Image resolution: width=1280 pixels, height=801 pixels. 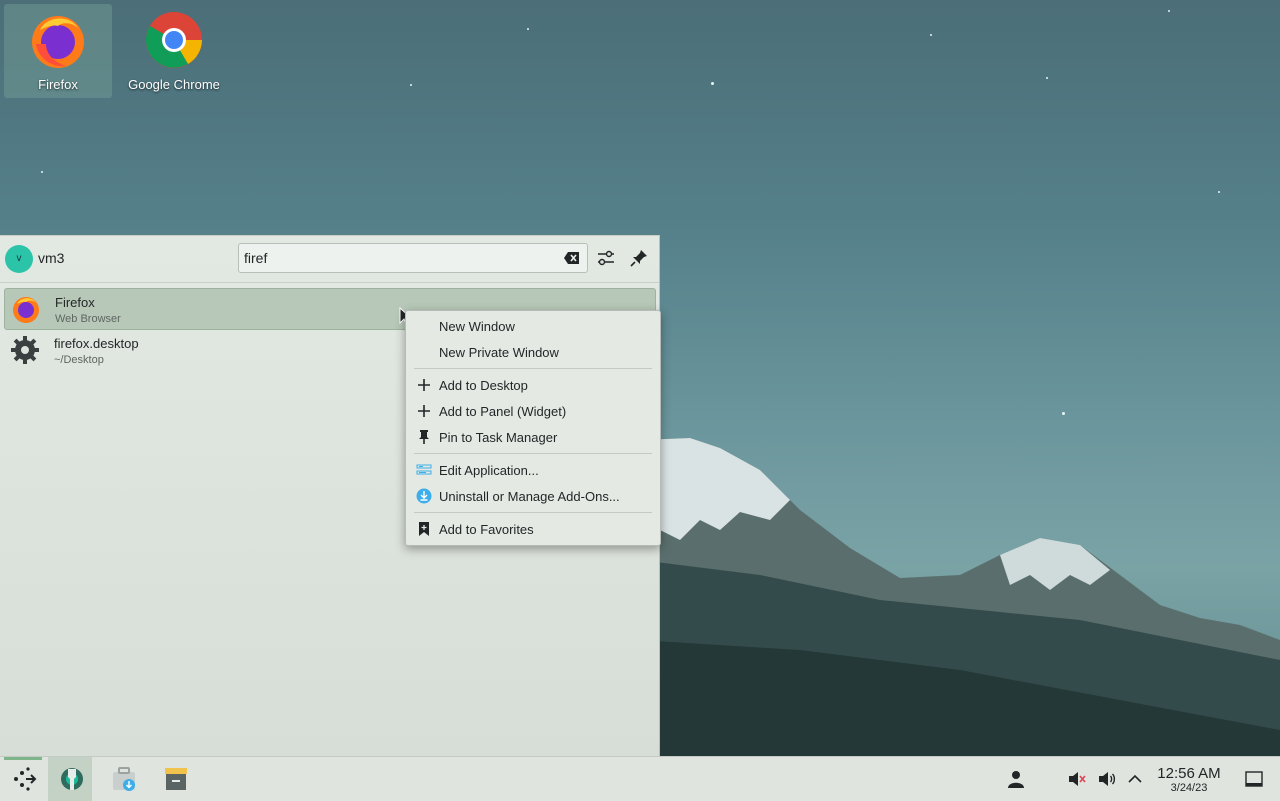 What do you see at coordinates (79, 360) in the screenshot?
I see `result-subtitle: ~/Desktop` at bounding box center [79, 360].